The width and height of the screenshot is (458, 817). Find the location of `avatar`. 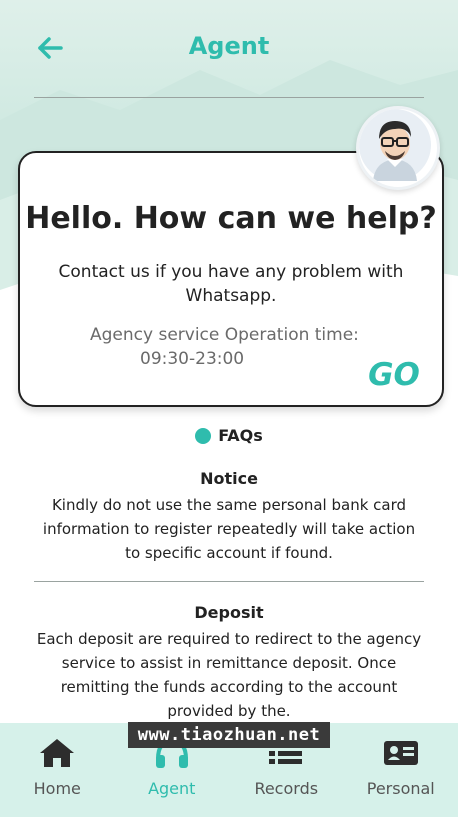

avatar is located at coordinates (398, 148).